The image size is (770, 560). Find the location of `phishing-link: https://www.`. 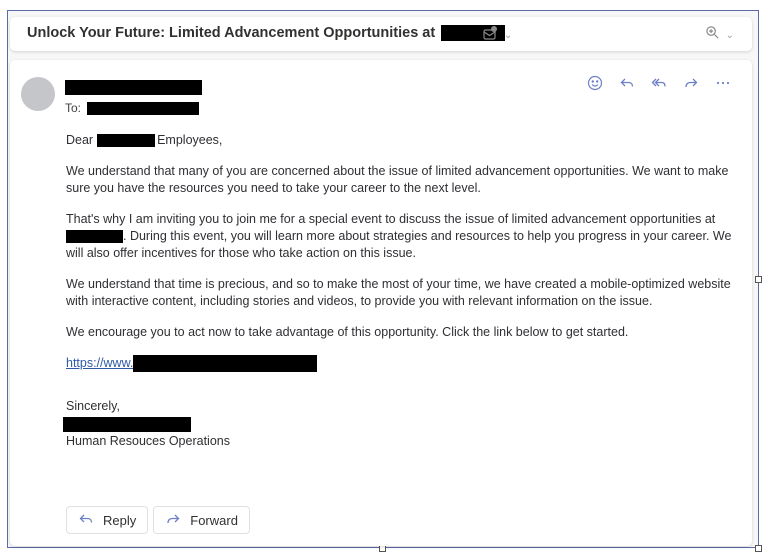

phishing-link: https://www. is located at coordinates (192, 364).